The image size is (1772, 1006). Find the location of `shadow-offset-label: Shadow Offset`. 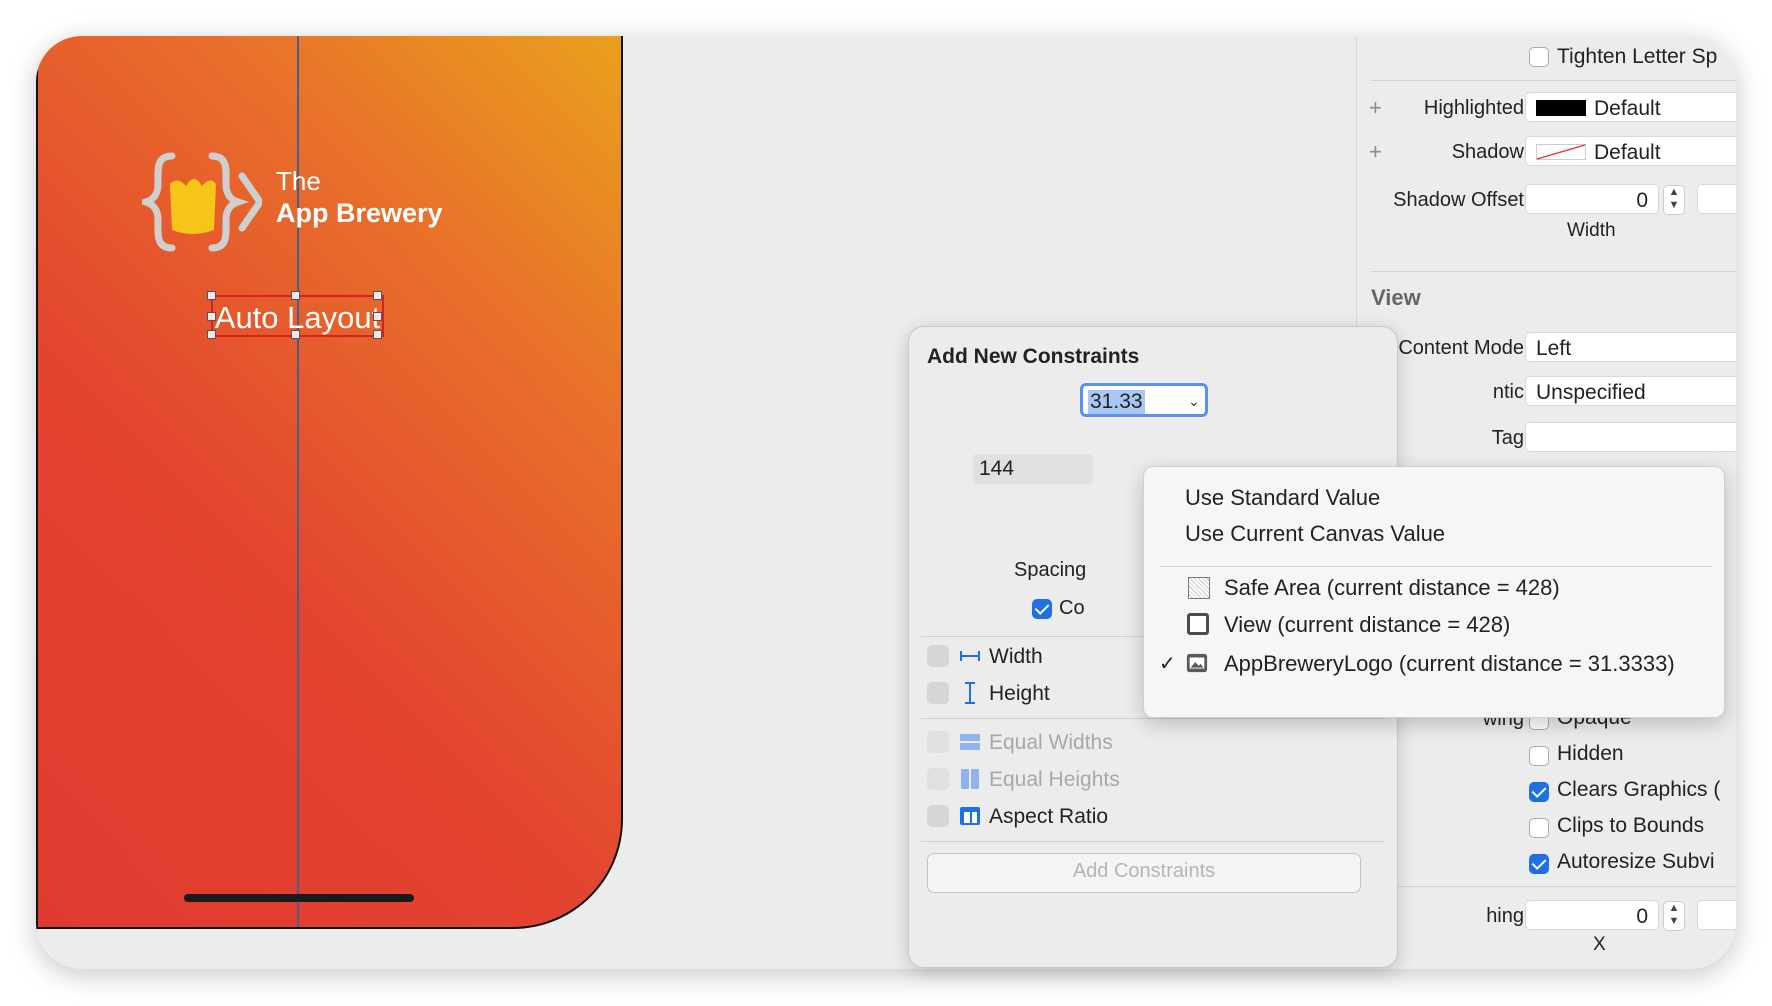

shadow-offset-label: Shadow Offset is located at coordinates (1458, 200).